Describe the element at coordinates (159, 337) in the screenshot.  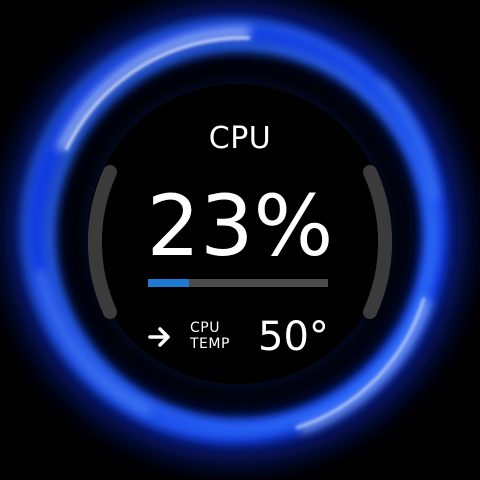
I see `arrow-right-icon` at that location.